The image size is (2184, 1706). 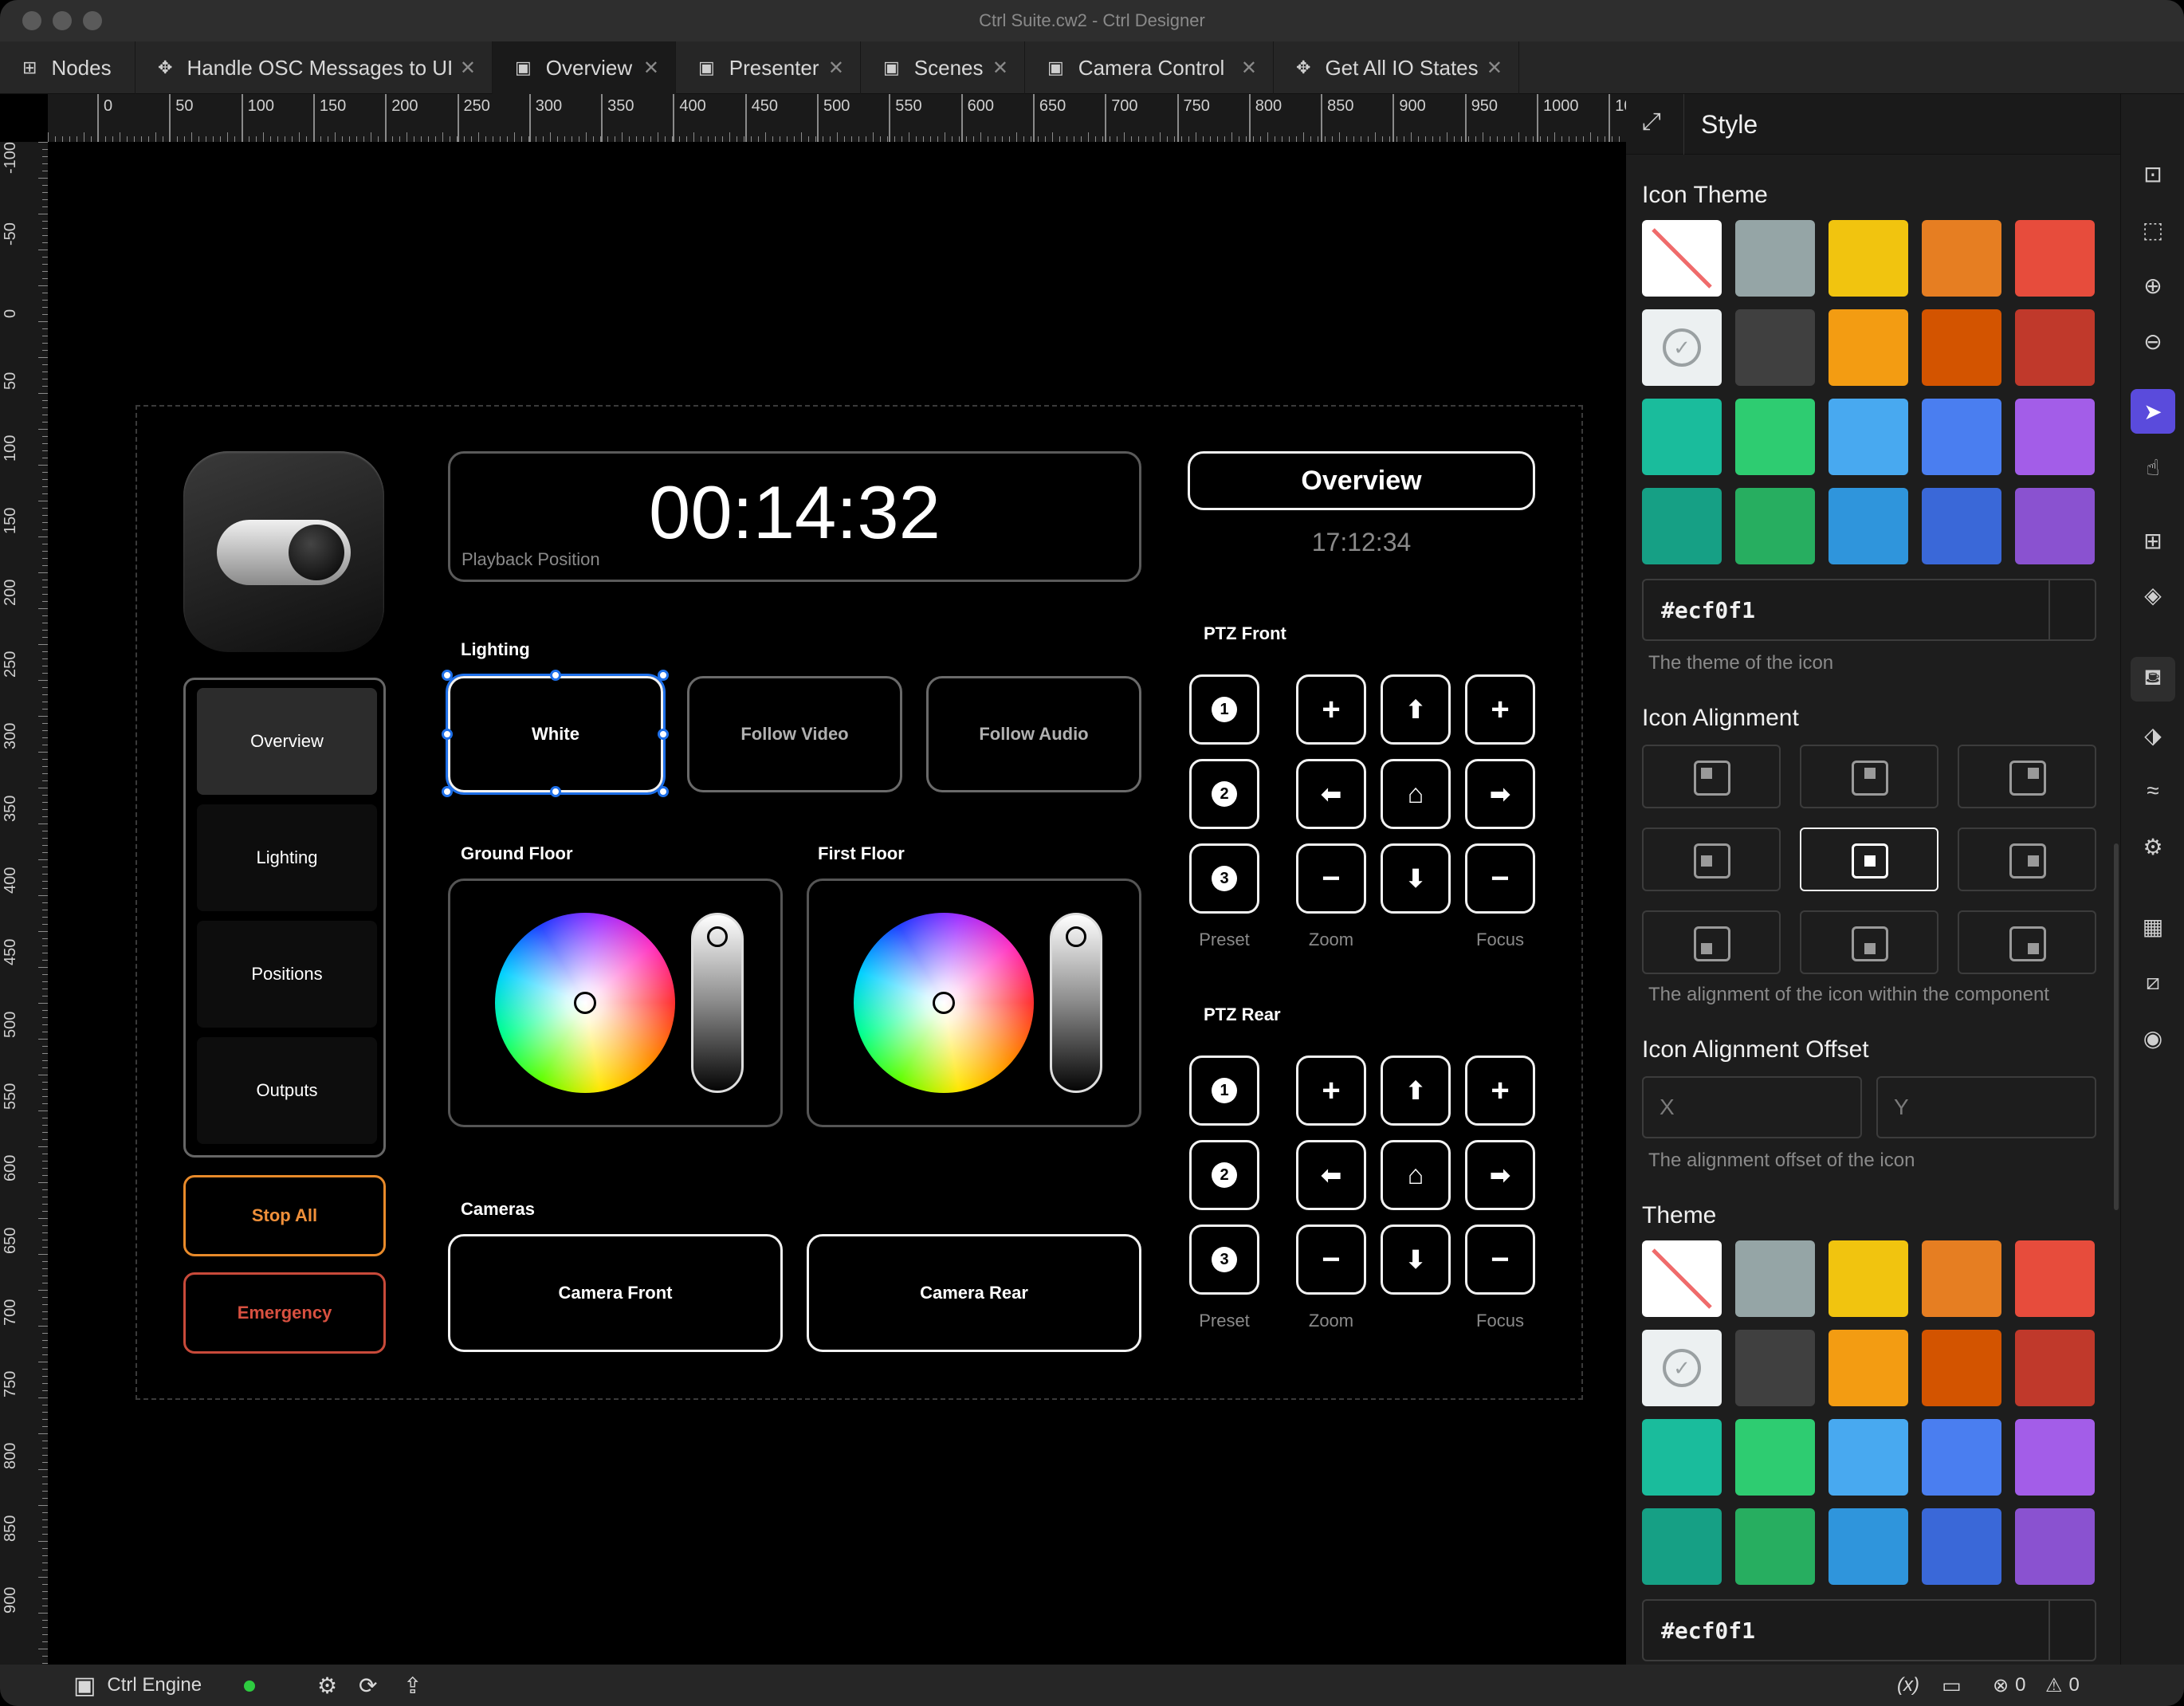 What do you see at coordinates (287, 741) in the screenshot?
I see `nav-item-overview: Overview` at bounding box center [287, 741].